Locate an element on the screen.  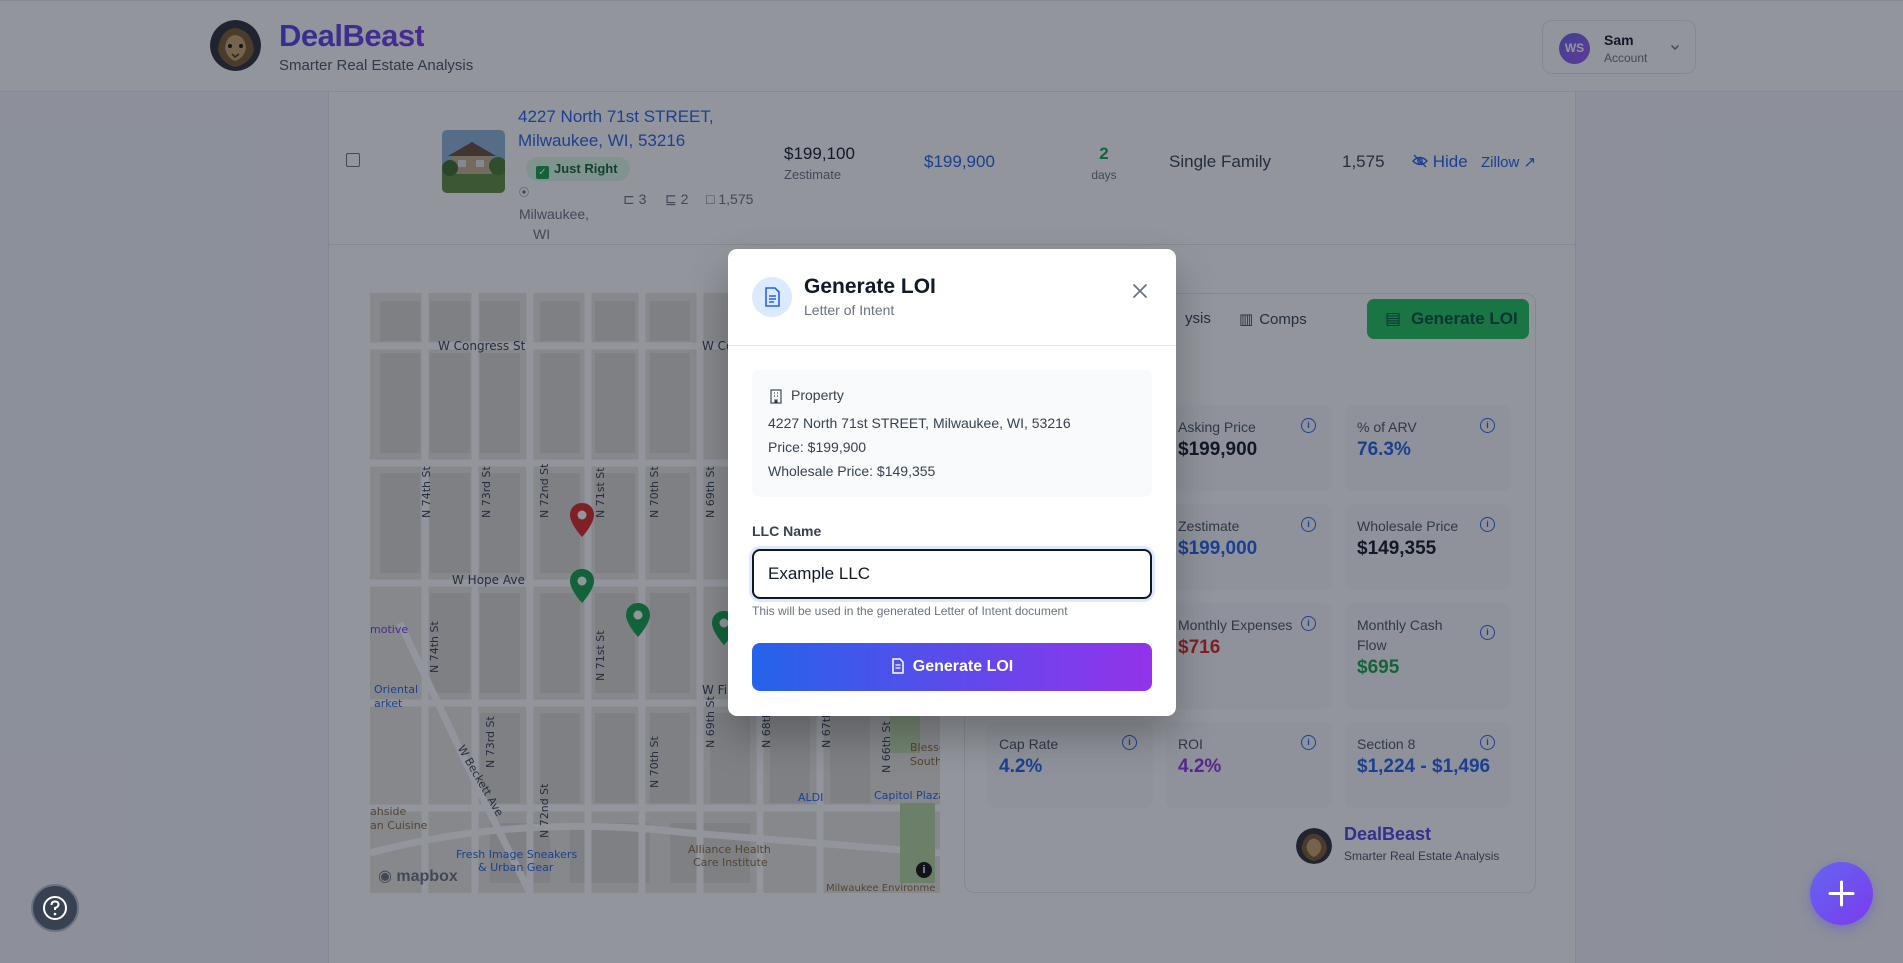
dialog-title: Generate LOI is located at coordinates (870, 286).